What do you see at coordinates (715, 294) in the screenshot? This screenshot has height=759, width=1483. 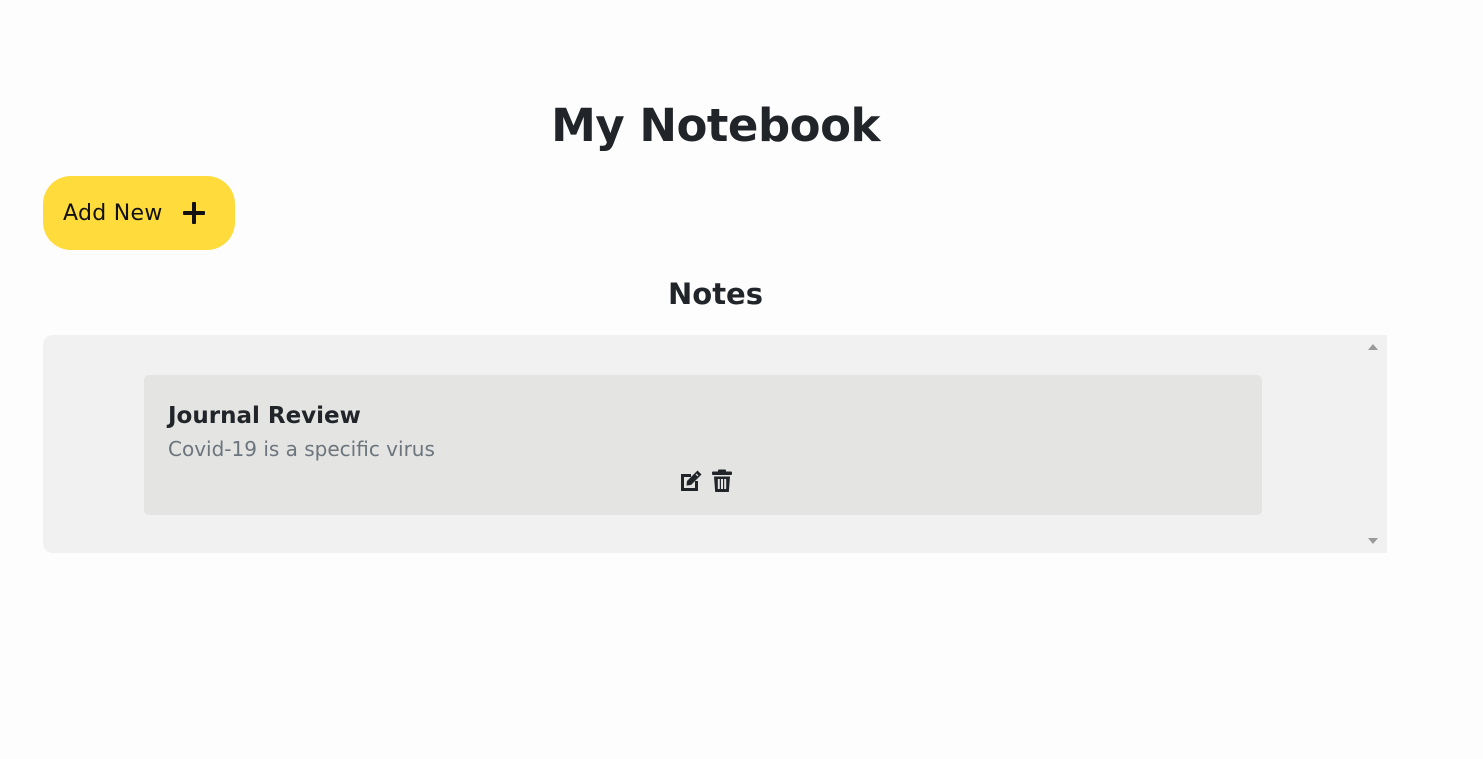 I see `notes-section-title: Notes` at bounding box center [715, 294].